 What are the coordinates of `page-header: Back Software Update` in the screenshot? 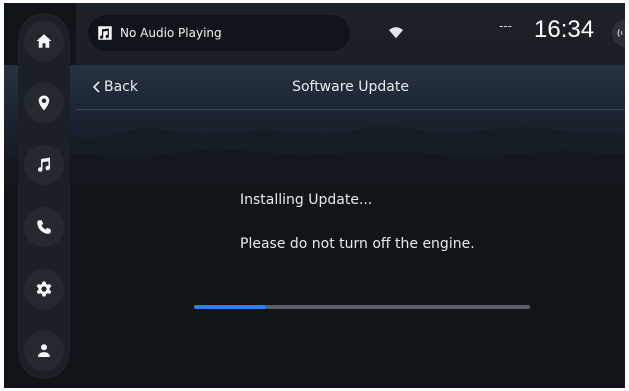 It's located at (350, 87).